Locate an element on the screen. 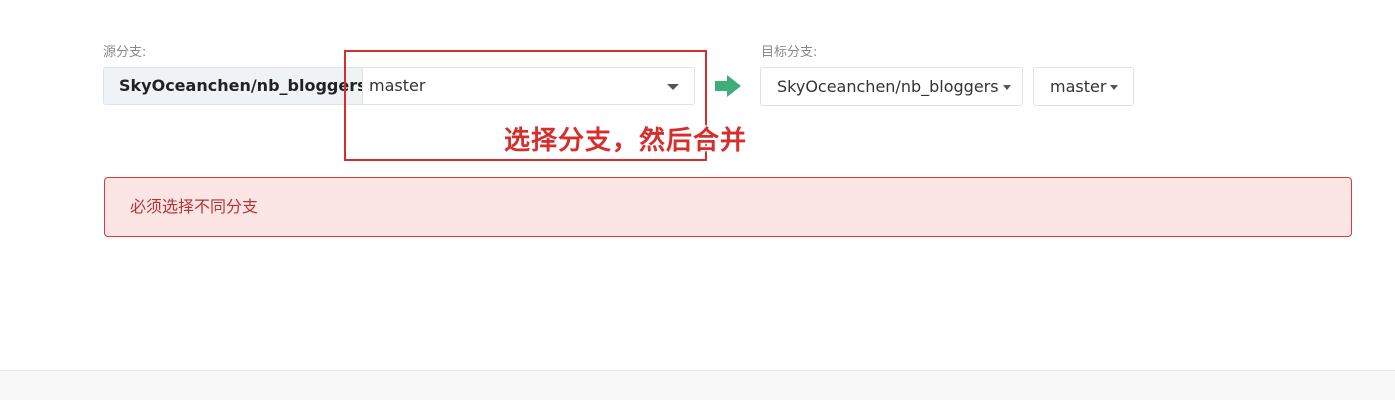 The width and height of the screenshot is (1395, 400). page-footer is located at coordinates (697, 385).